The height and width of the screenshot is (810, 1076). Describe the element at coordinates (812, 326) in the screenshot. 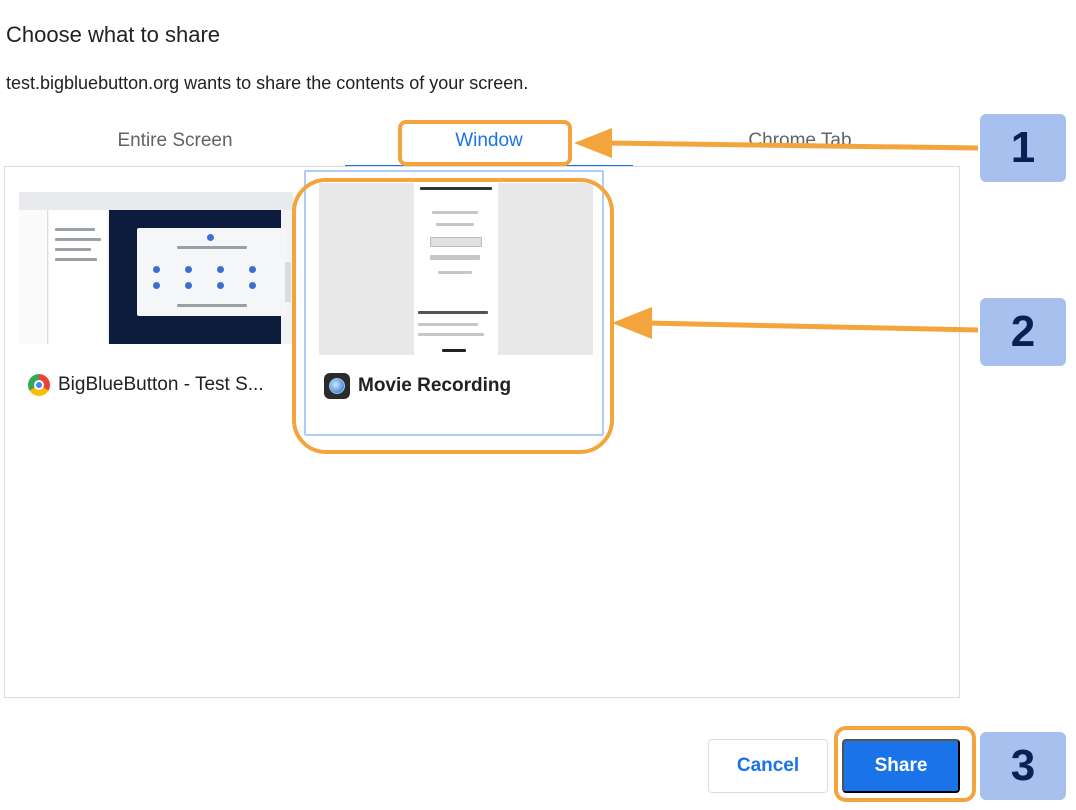

I see `arrow-2-line` at that location.